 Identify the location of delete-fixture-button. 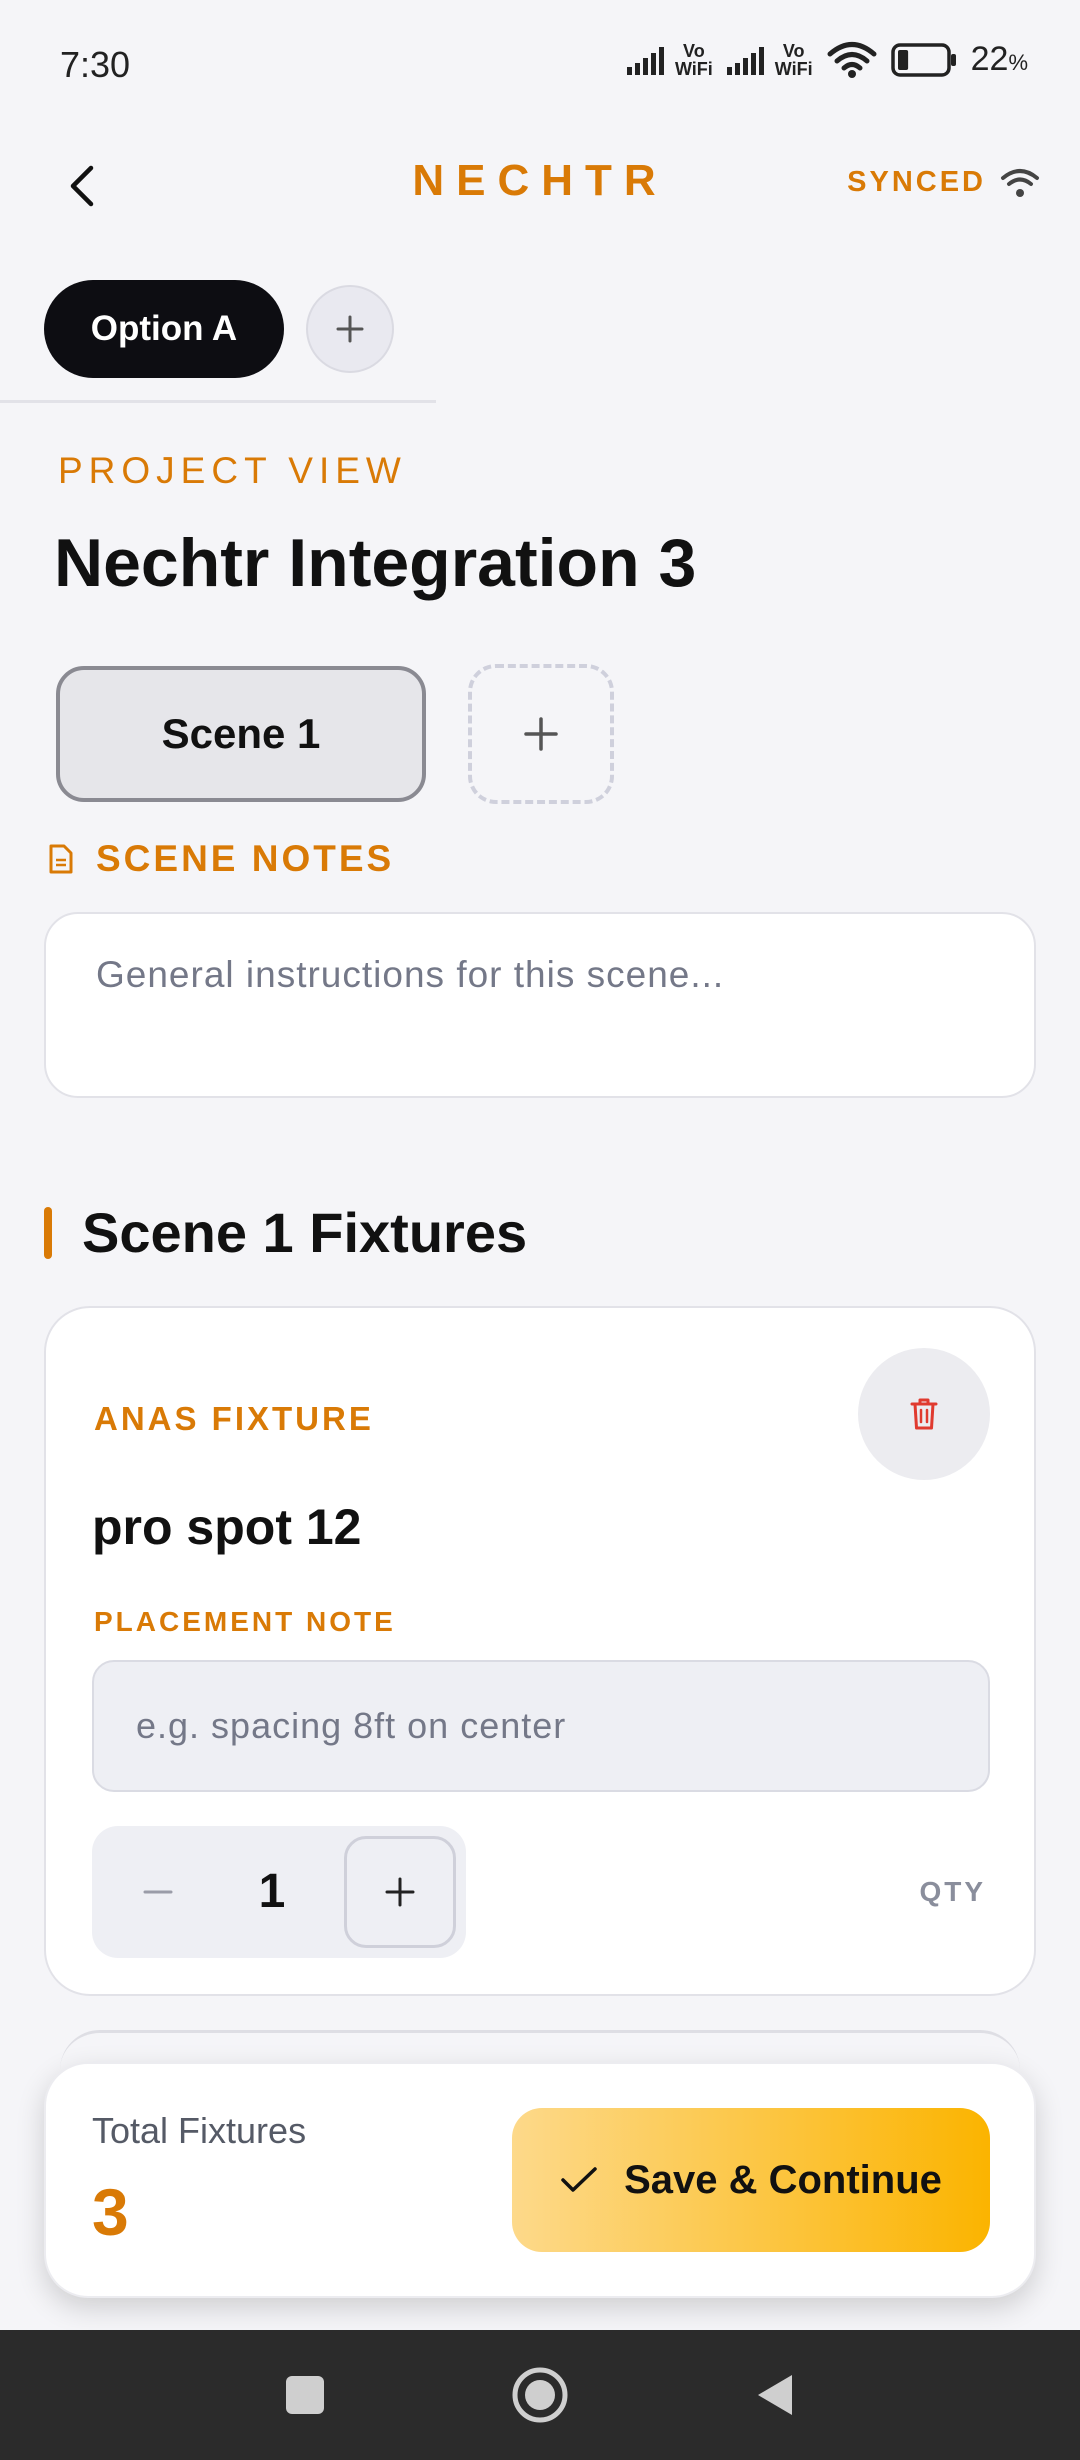
(924, 1414).